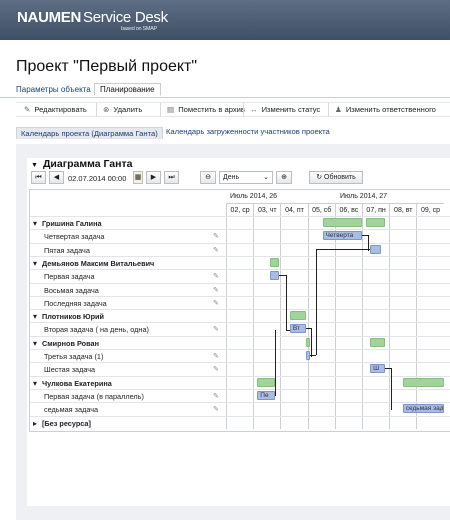 Image resolution: width=450 pixels, height=520 pixels. I want to click on task-bar: седьмая задача, so click(423, 409).